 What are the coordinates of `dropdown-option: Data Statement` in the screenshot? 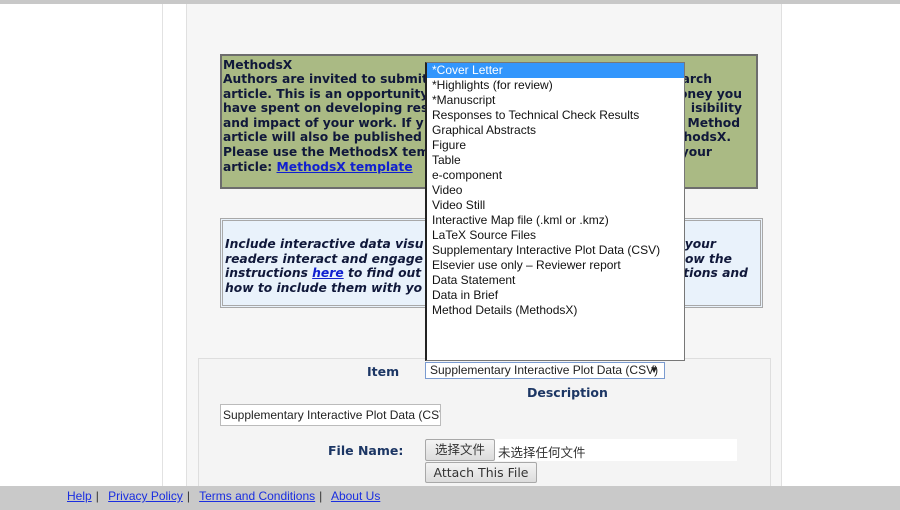 It's located at (555, 280).